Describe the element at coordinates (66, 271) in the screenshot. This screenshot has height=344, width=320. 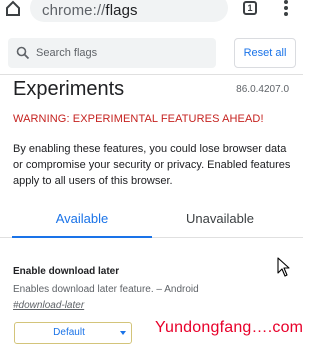
I see `experiment-name: Enable download later` at that location.